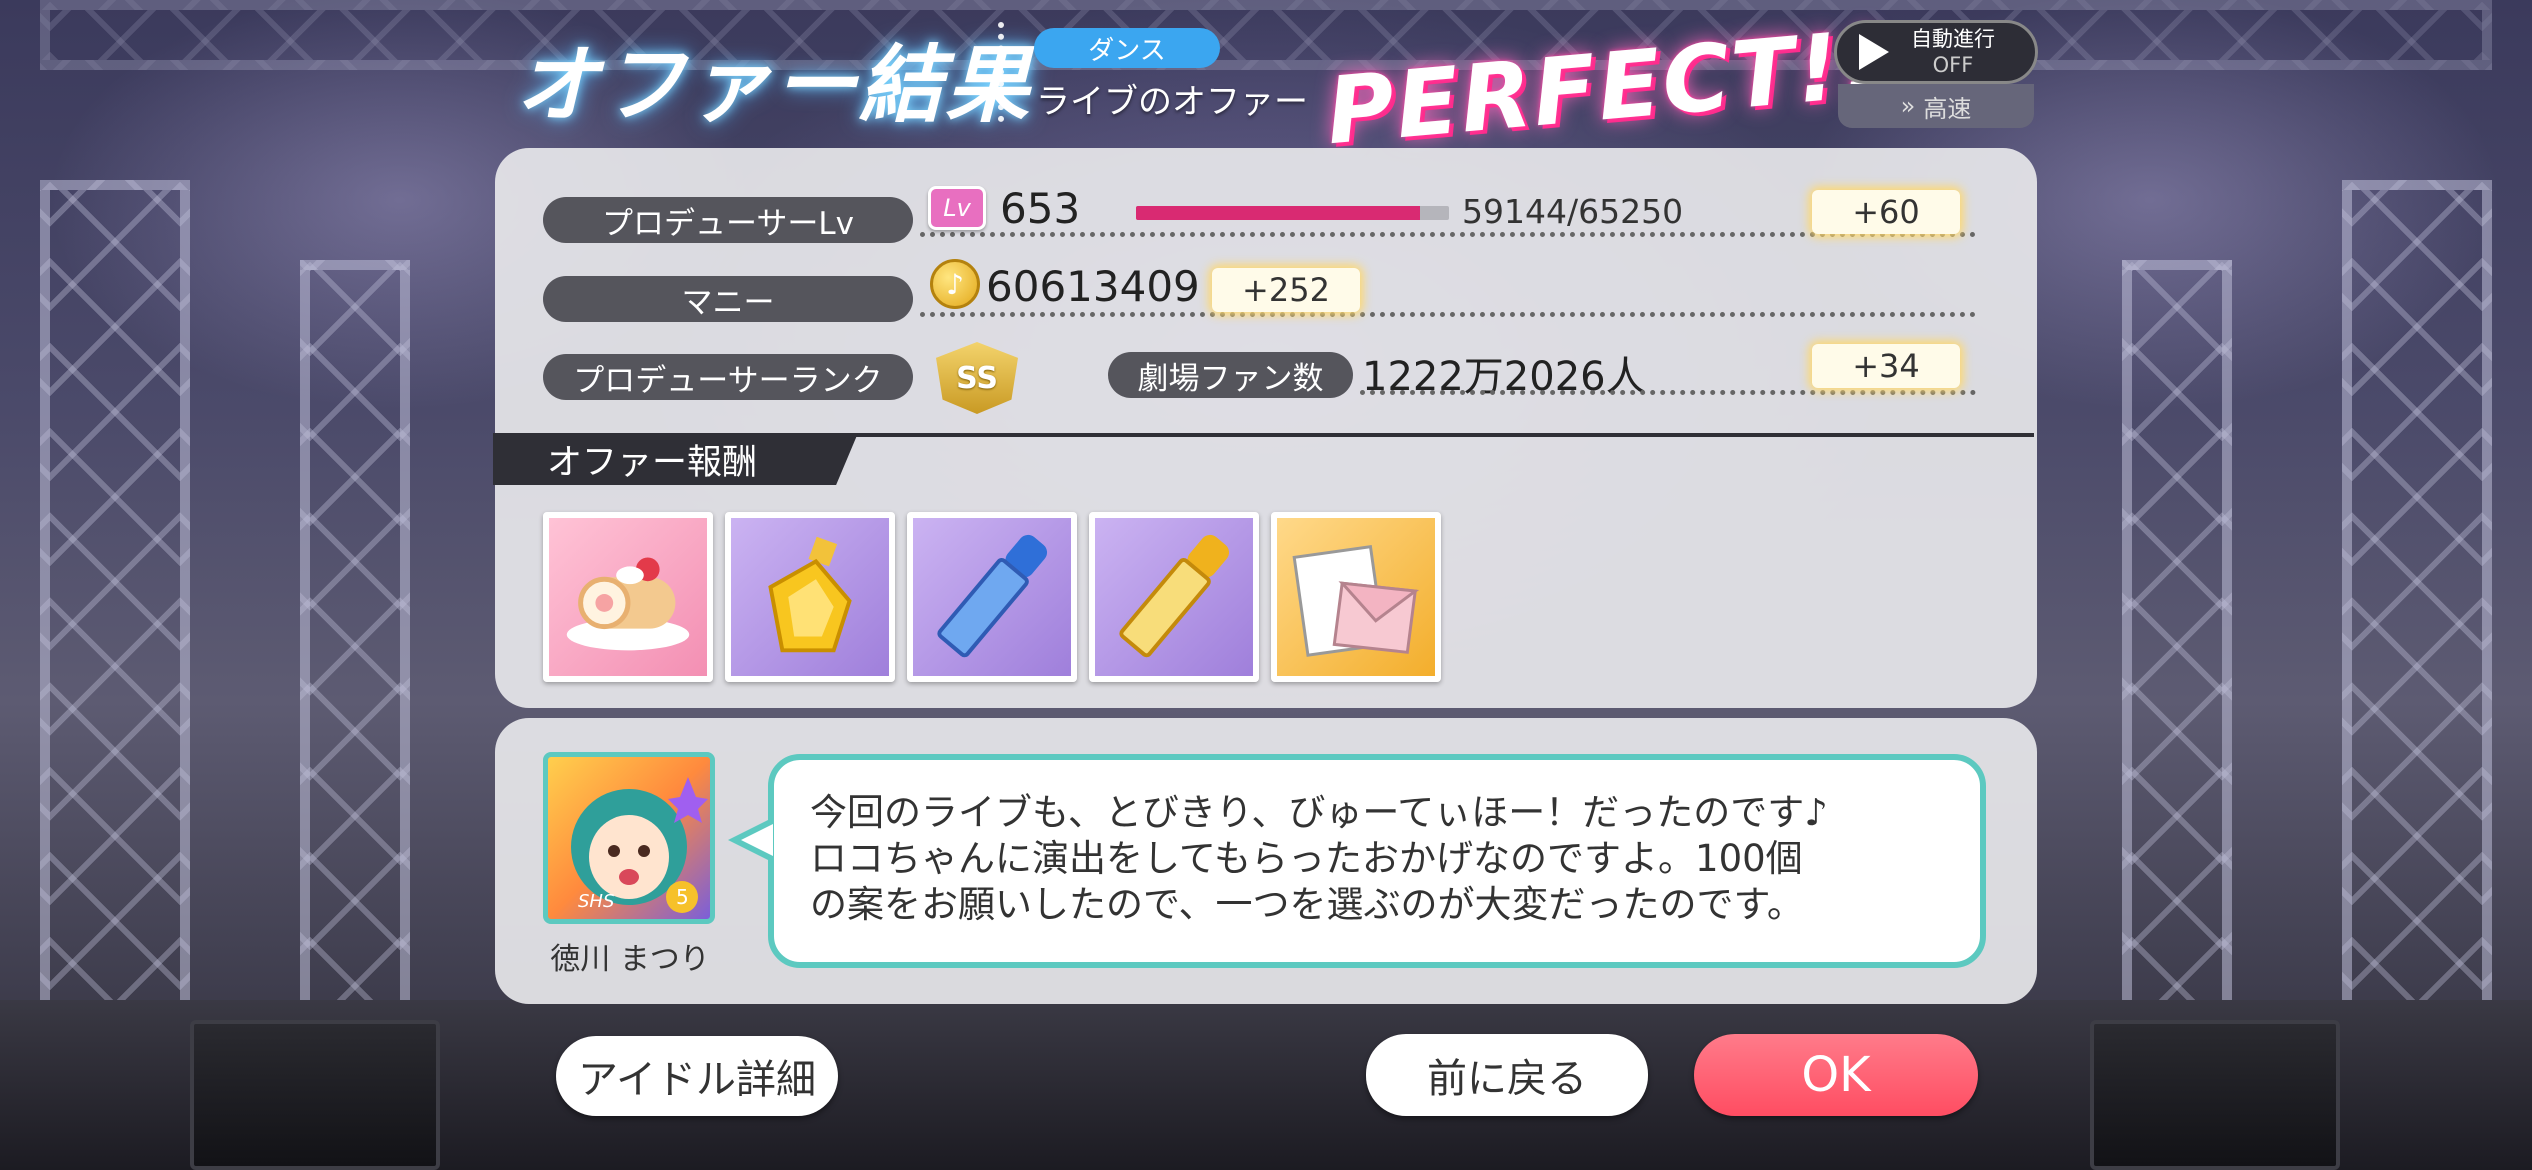 This screenshot has width=2532, height=1170. Describe the element at coordinates (2177, 650) in the screenshot. I see `stage-truss-right-inner` at that location.